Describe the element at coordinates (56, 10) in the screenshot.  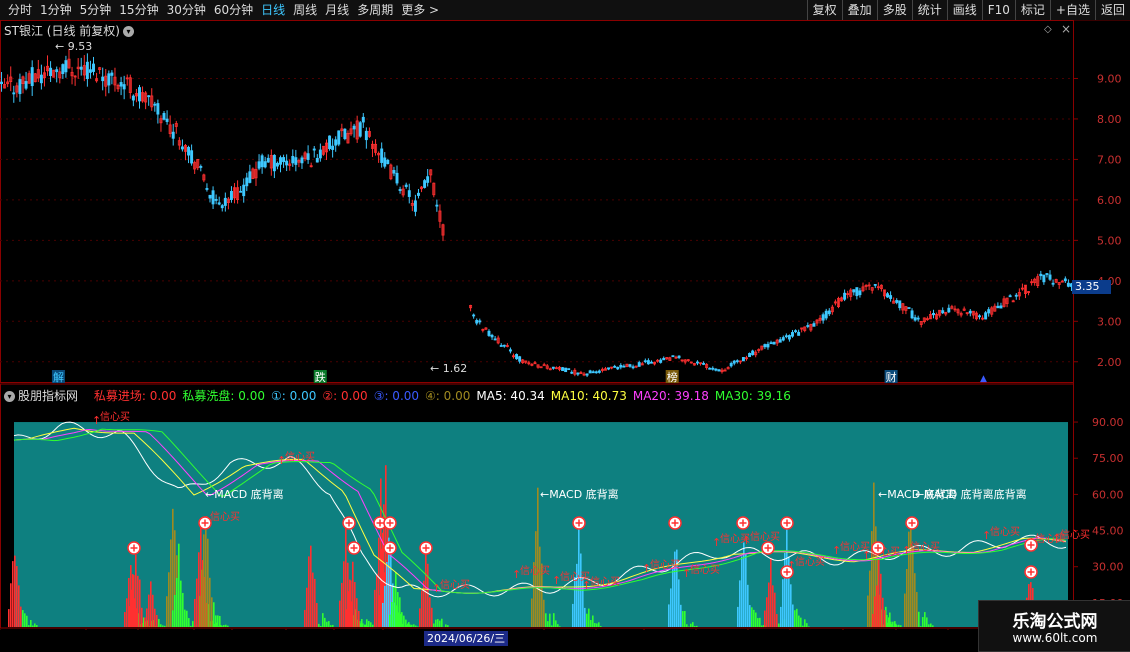
I see `period-tab-1: 1分钟` at that location.